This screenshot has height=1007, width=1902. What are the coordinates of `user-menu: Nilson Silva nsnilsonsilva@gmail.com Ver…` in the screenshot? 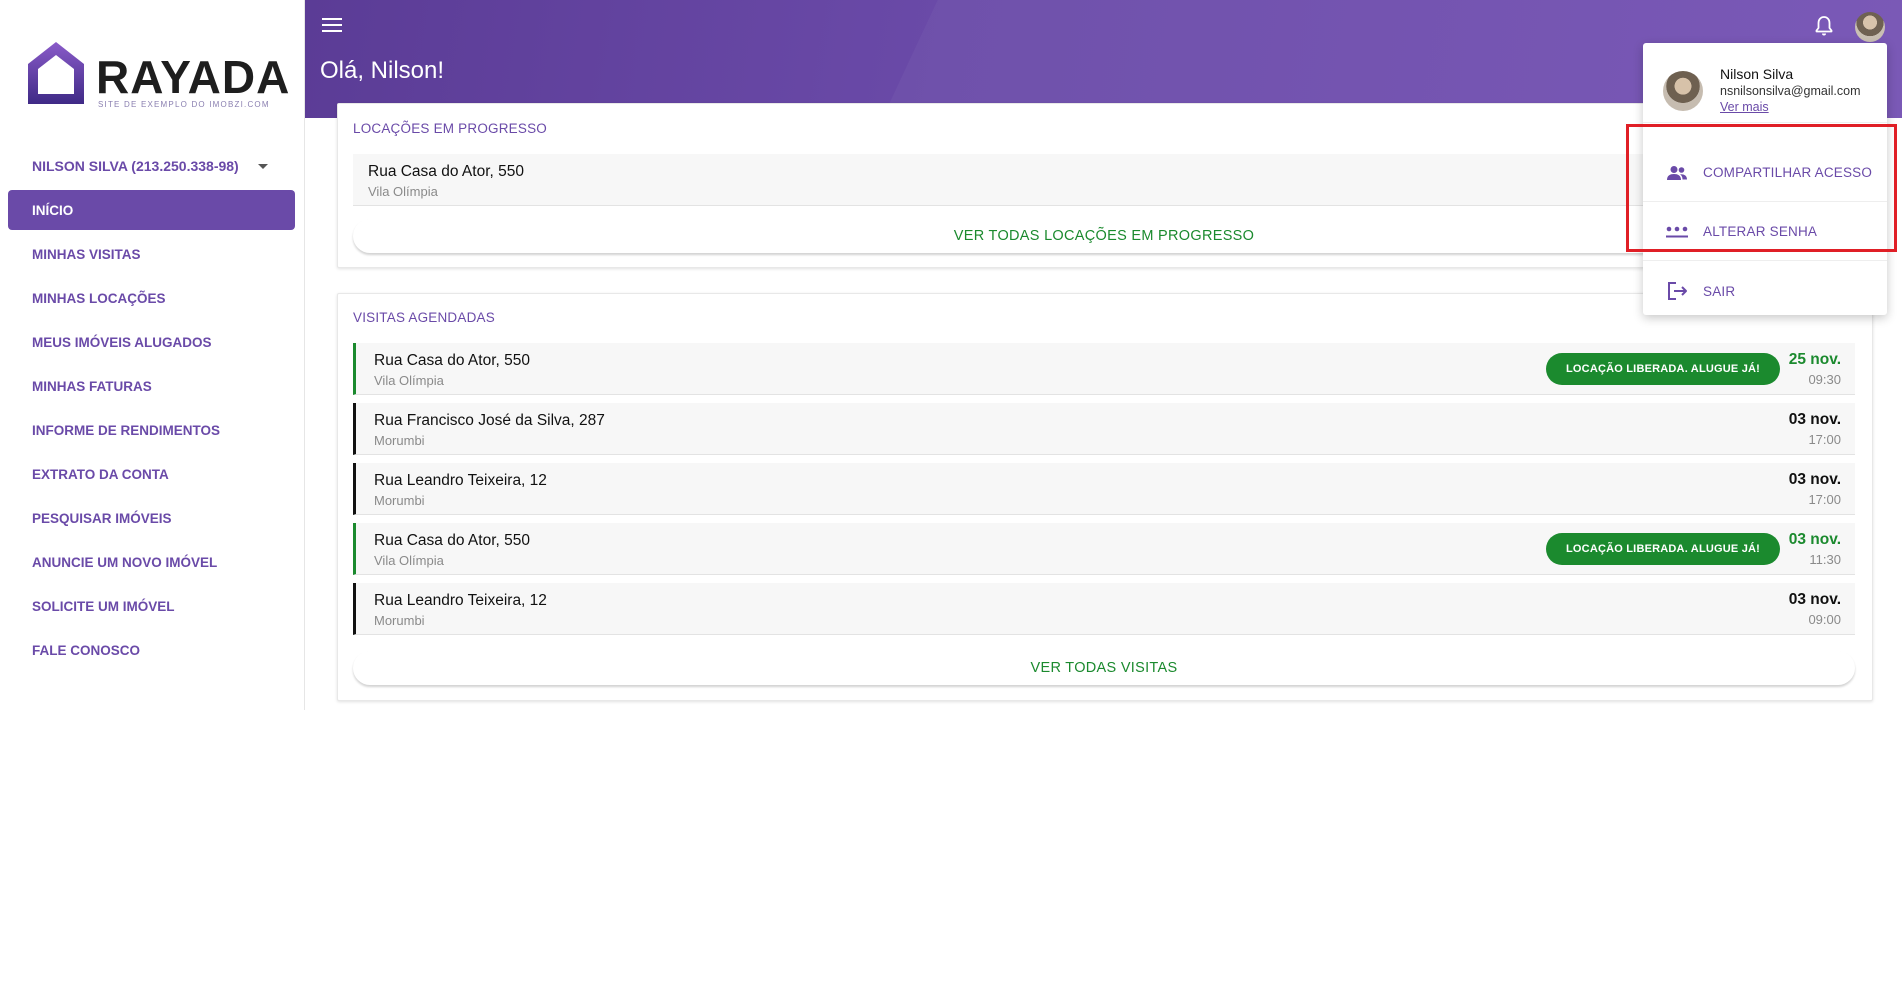 It's located at (1765, 179).